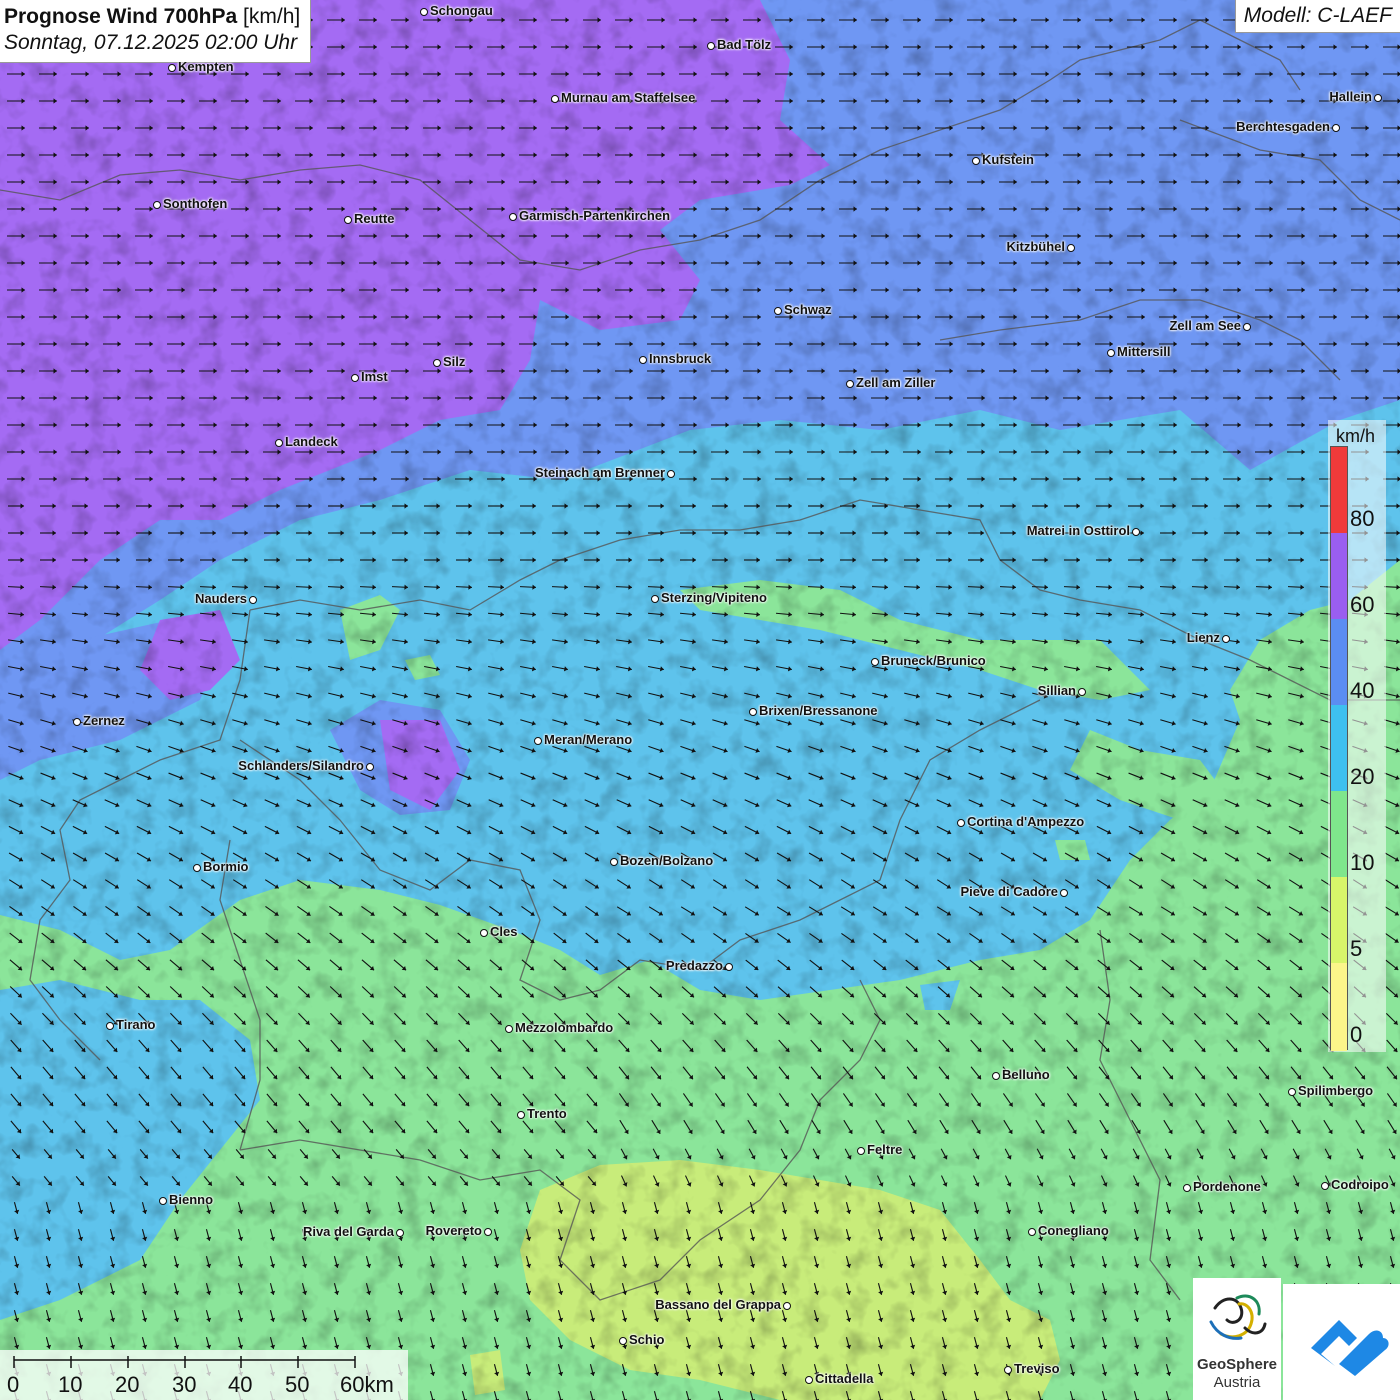 The image size is (1400, 1400). Describe the element at coordinates (595, 215) in the screenshot. I see `city-label: Garmisch-Partenkirchen` at that location.